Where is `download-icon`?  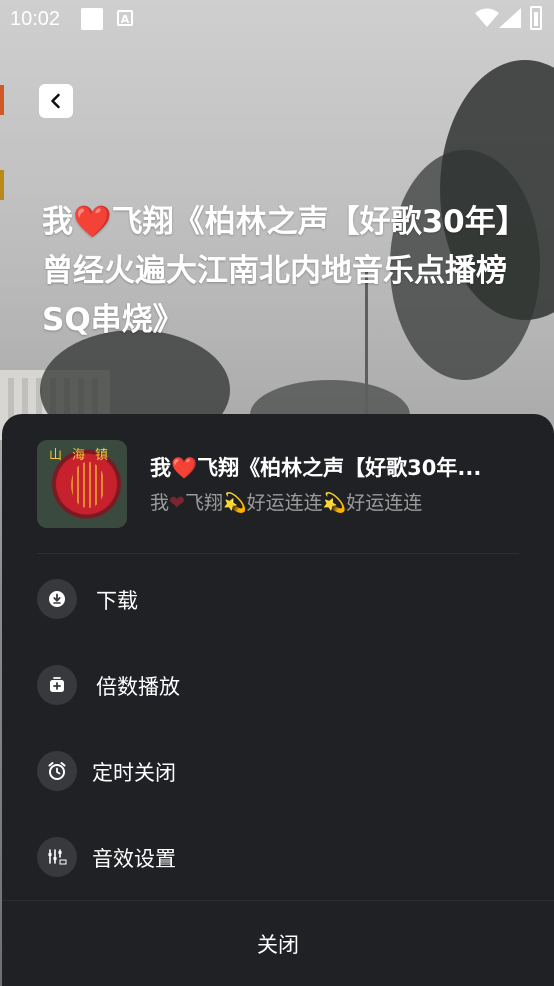 download-icon is located at coordinates (57, 599).